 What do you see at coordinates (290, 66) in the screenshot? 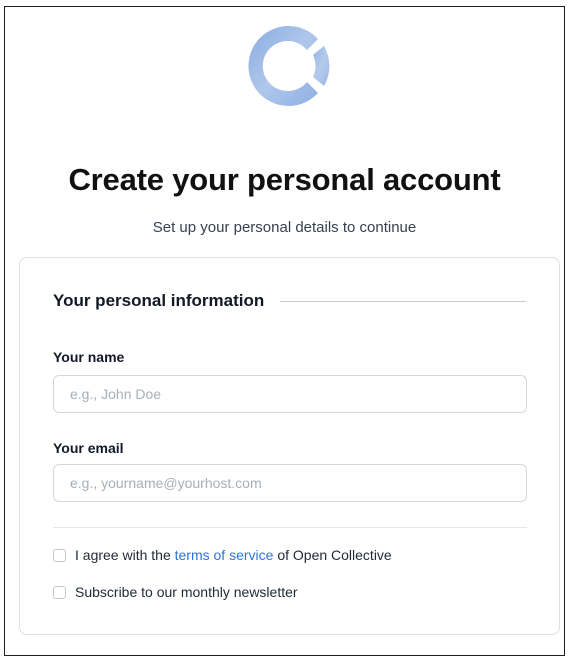
I see `open-collective-logo-icon` at bounding box center [290, 66].